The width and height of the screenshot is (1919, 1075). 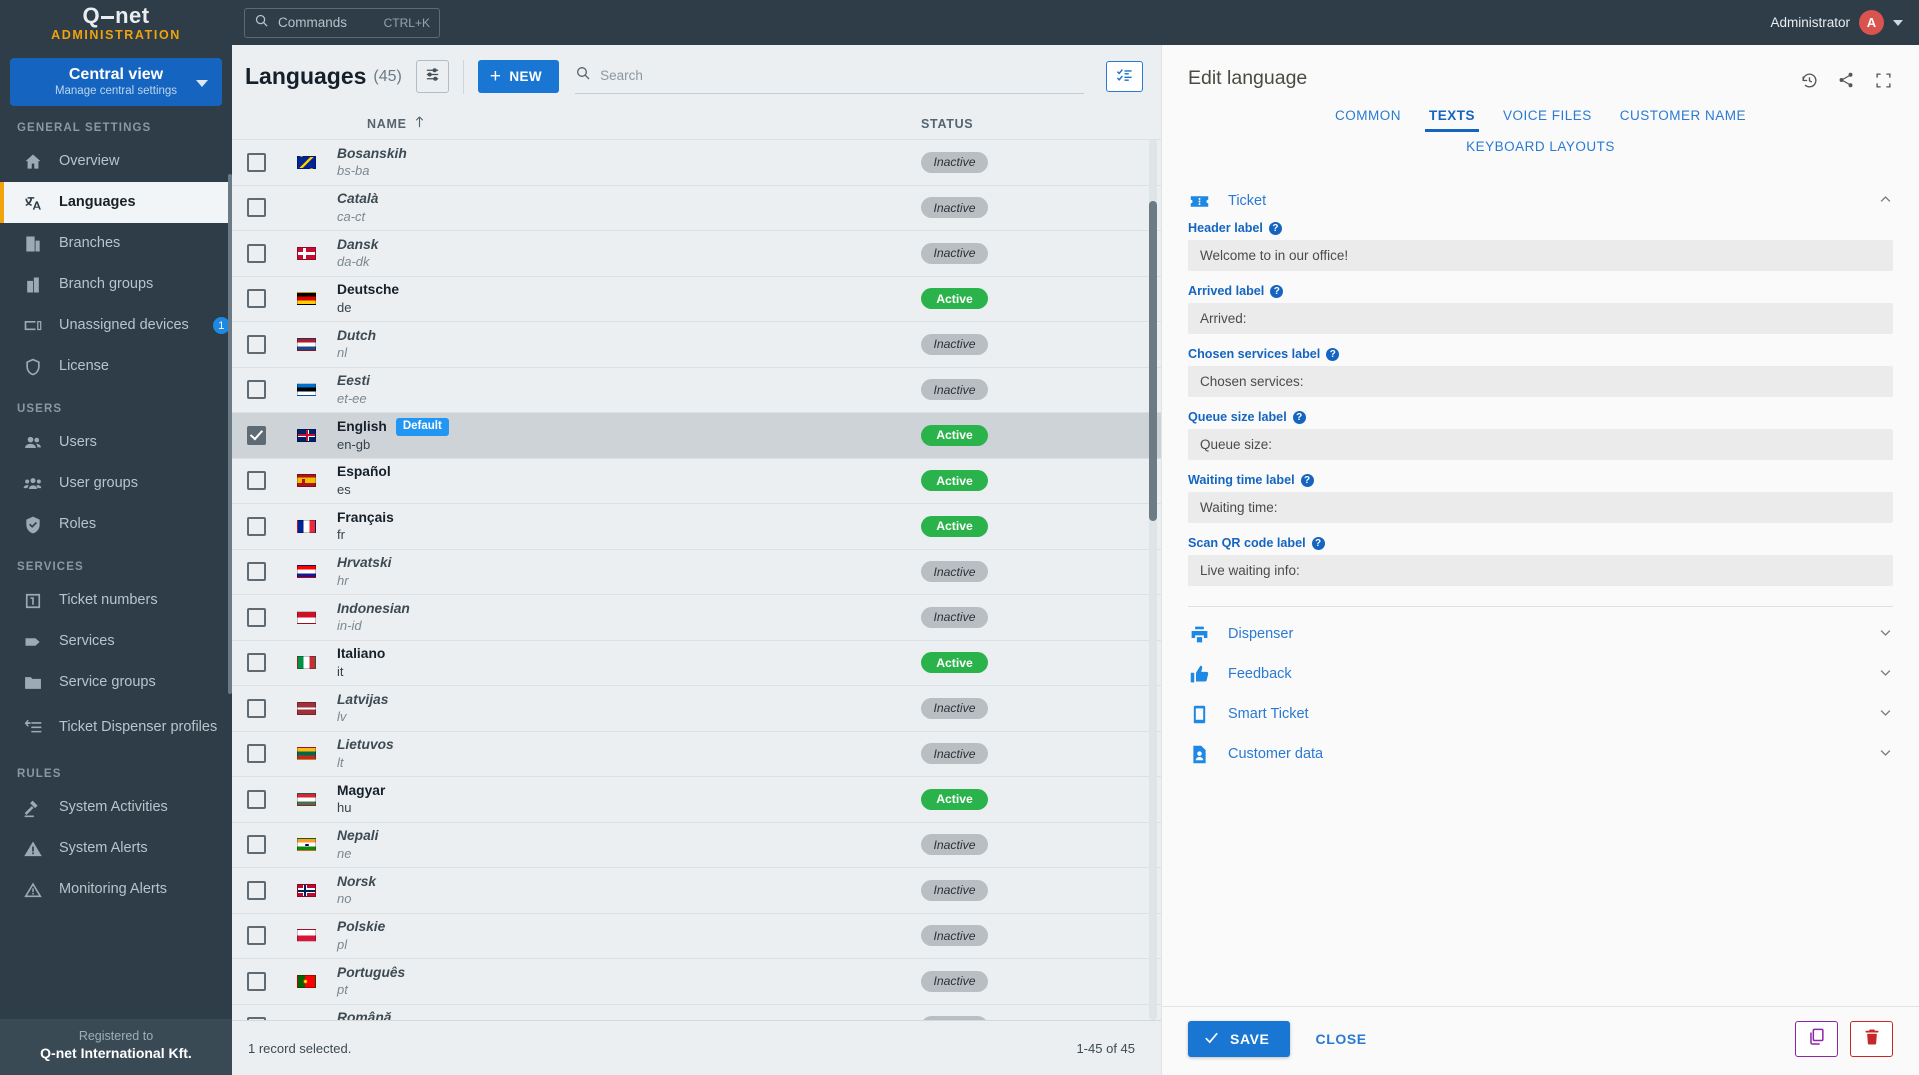 I want to click on table-row: Lietuvos lt Inactive, so click(x=696, y=753).